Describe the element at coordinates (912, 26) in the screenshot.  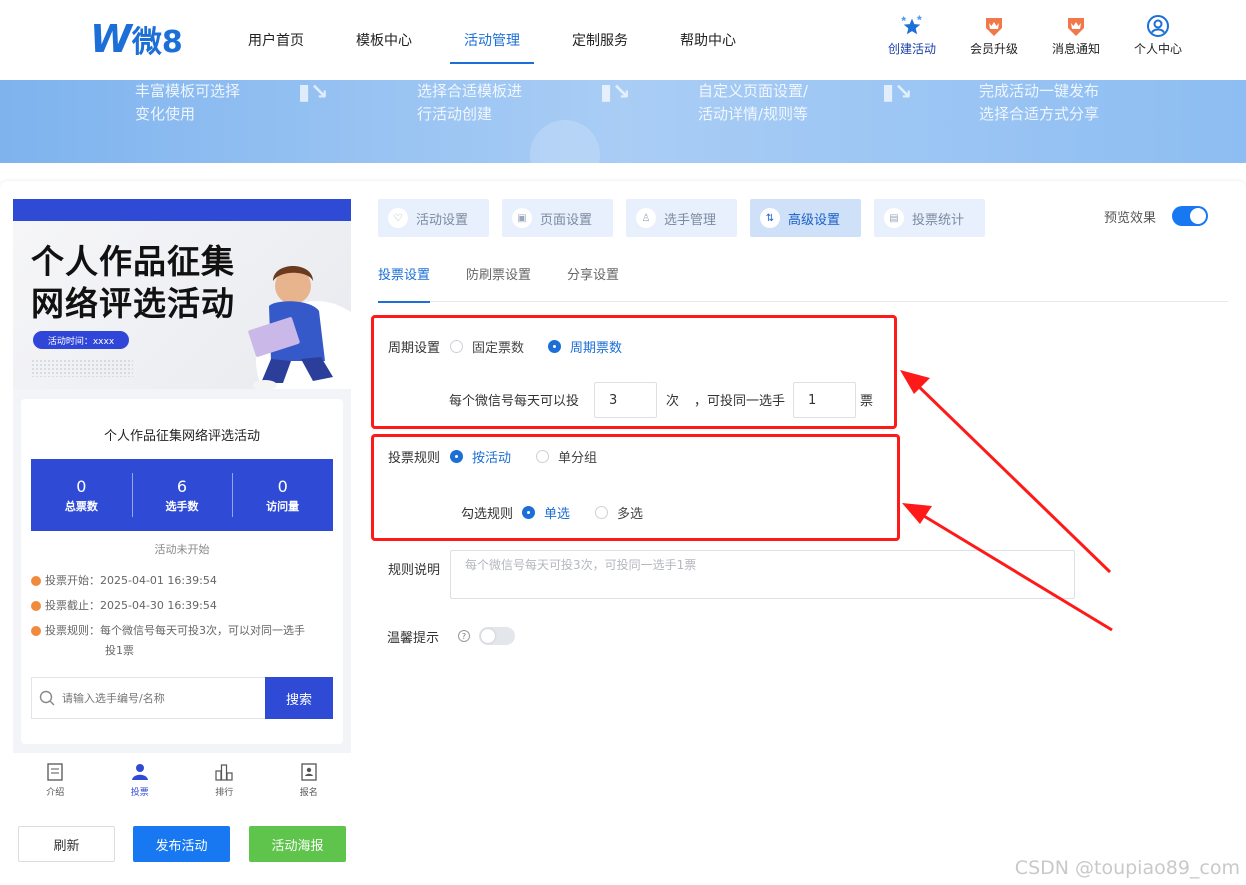
I see `stars-icon` at that location.